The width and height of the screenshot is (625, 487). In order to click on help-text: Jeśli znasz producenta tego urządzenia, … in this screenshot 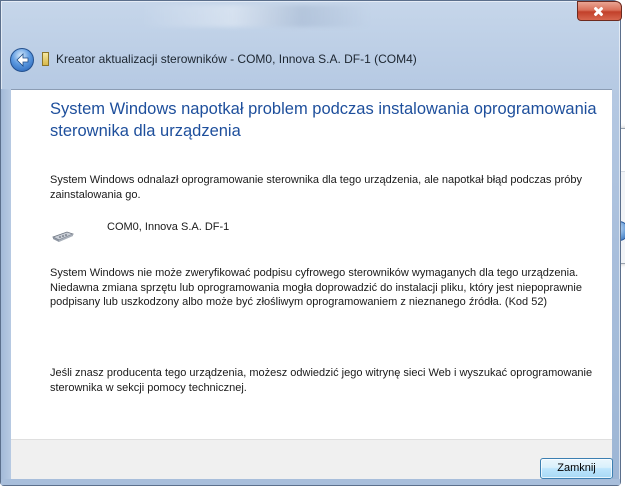, I will do `click(321, 380)`.